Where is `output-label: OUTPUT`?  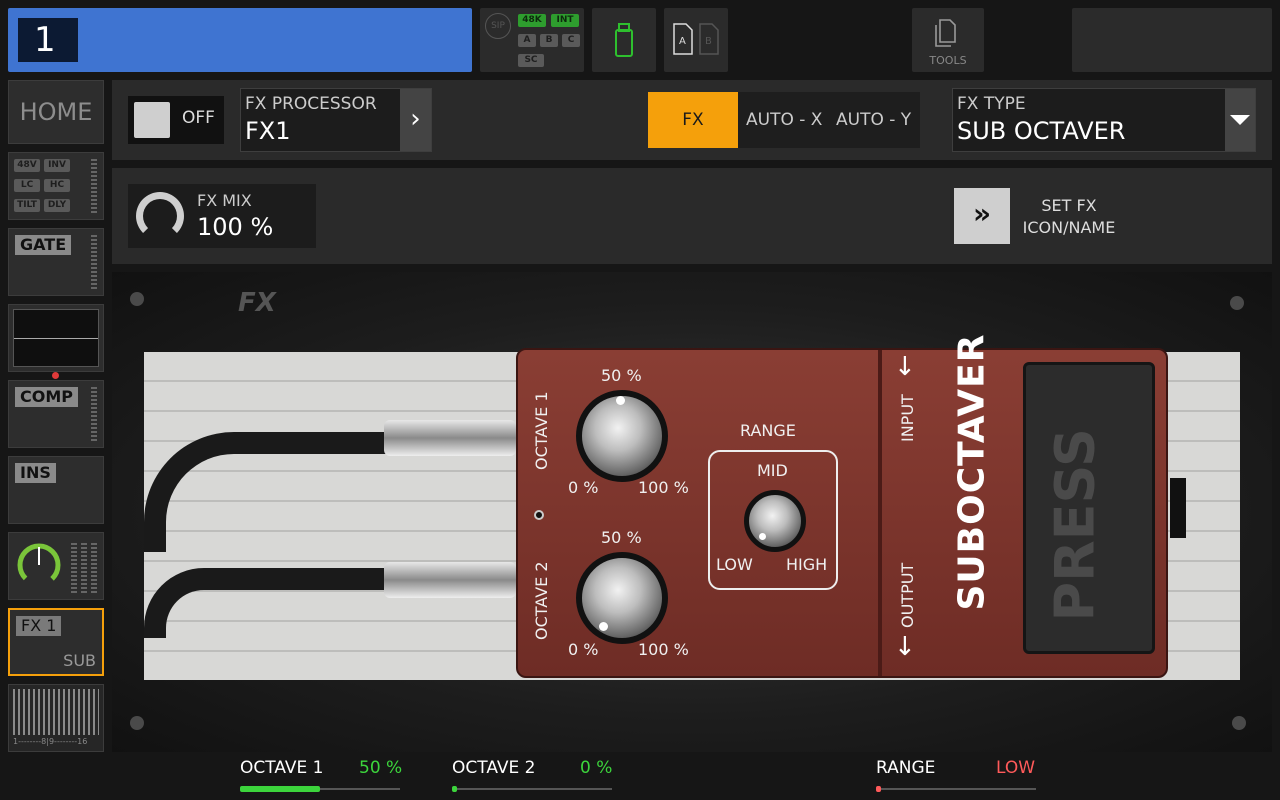 output-label: OUTPUT is located at coordinates (907, 595).